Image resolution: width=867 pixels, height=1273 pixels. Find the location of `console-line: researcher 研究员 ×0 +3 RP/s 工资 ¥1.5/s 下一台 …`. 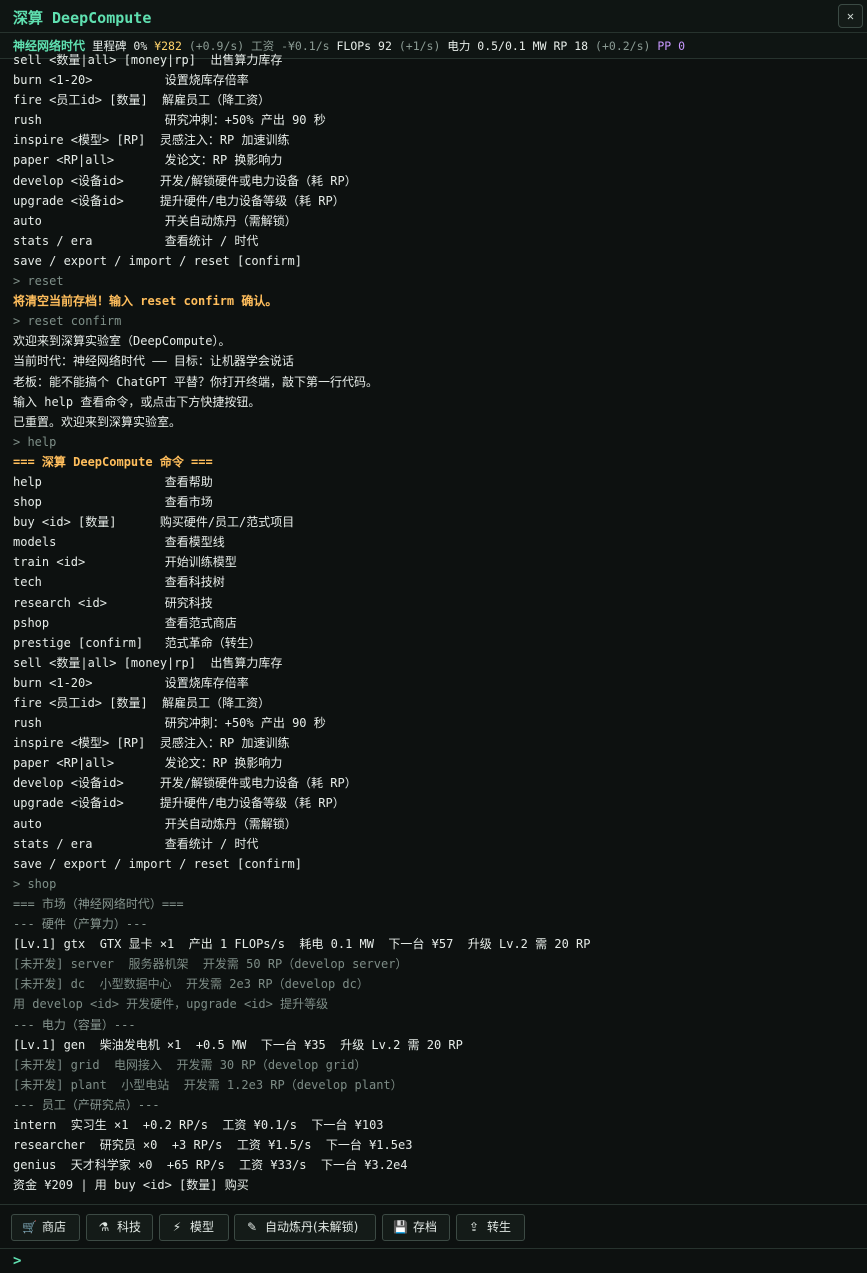

console-line: researcher 研究员 ×0 +3 RP/s 工资 ¥1.5/s 下一台 … is located at coordinates (213, 1145).